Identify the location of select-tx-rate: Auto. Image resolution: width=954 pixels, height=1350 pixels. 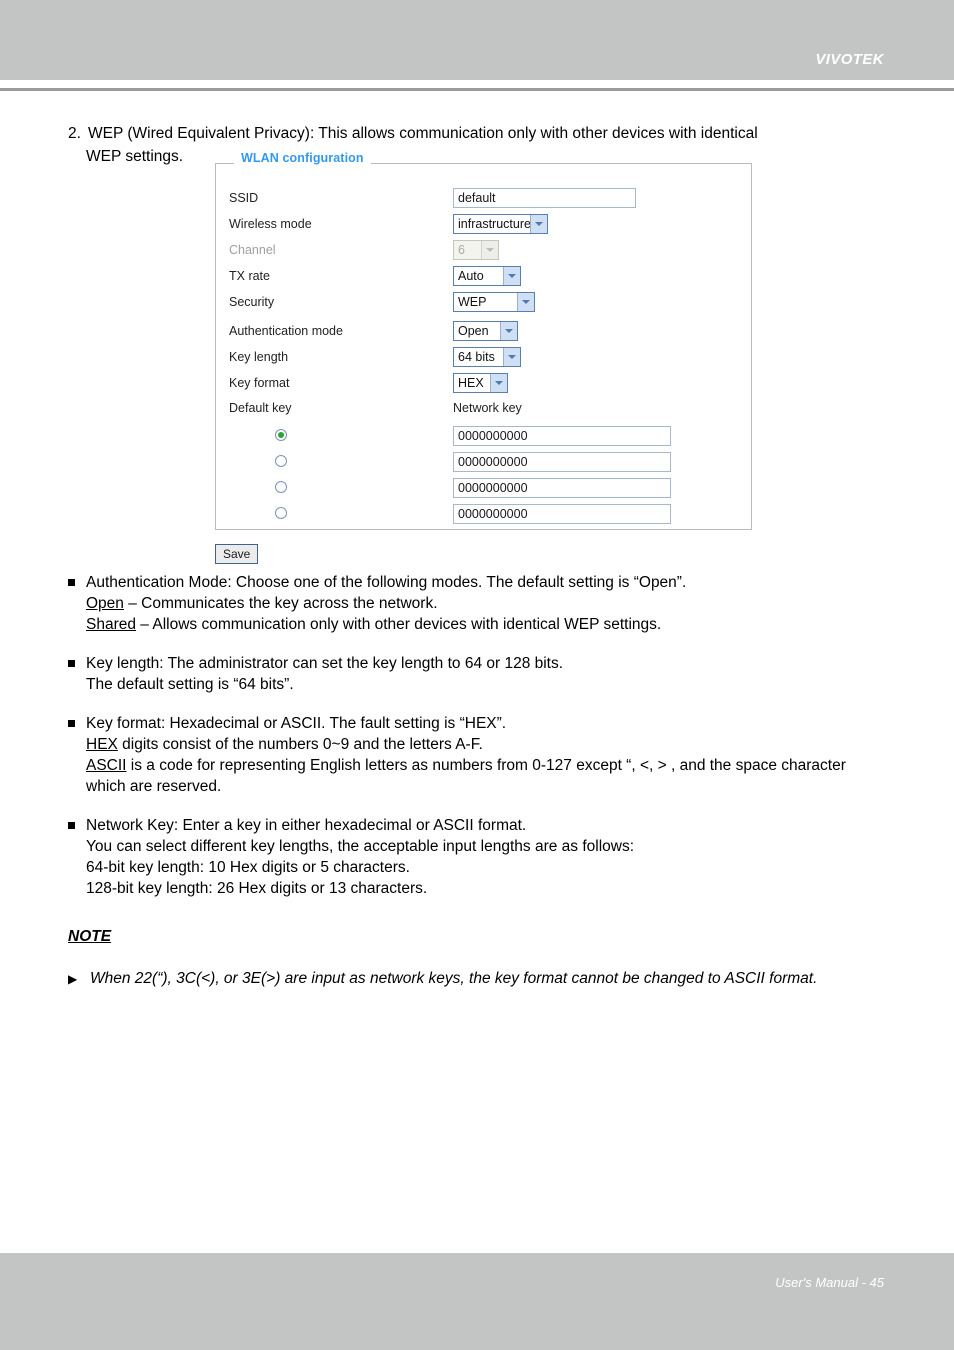
(487, 276).